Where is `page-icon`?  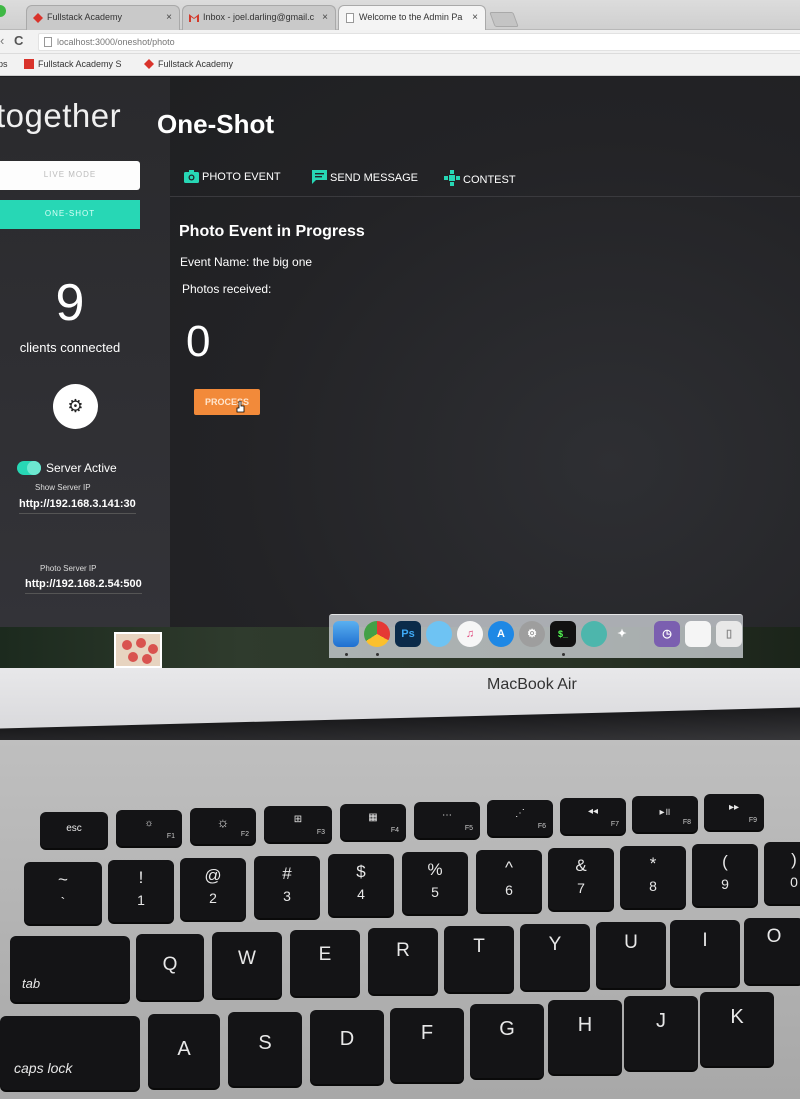 page-icon is located at coordinates (48, 42).